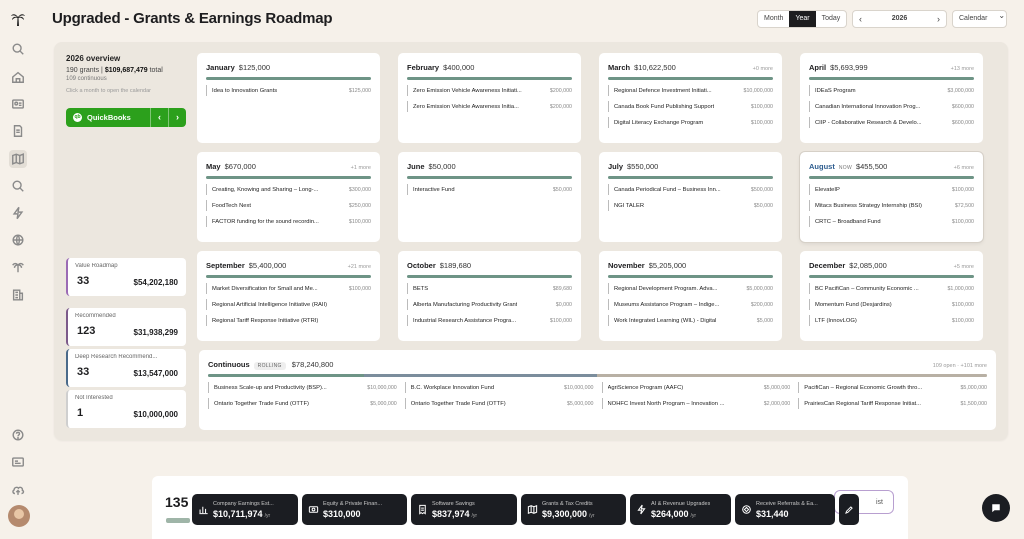  I want to click on edit-dock-button, so click(849, 509).